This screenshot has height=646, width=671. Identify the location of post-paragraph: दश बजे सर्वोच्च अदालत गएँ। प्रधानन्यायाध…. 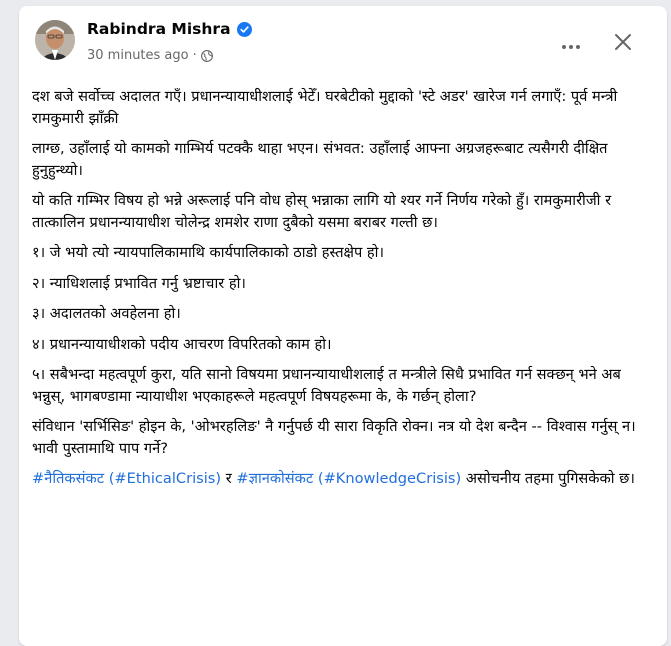
(325, 107).